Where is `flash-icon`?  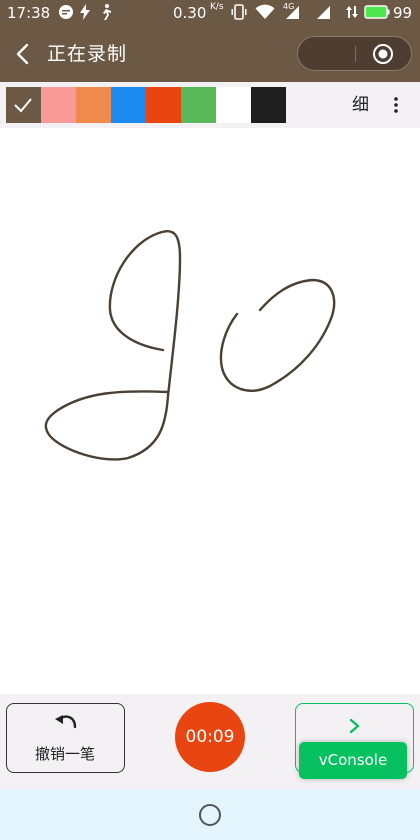
flash-icon is located at coordinates (85, 13).